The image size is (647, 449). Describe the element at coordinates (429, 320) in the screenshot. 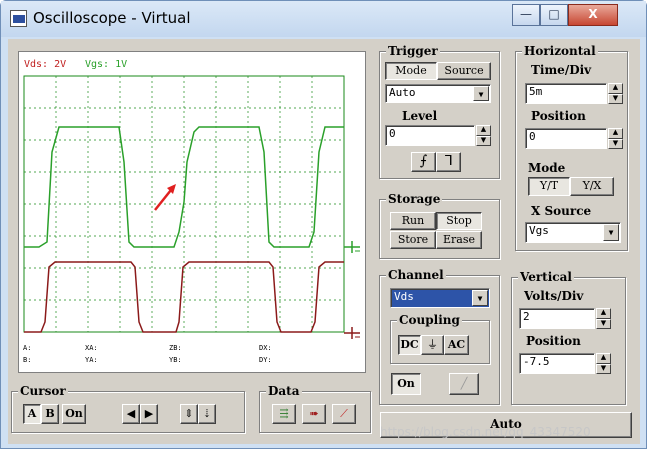

I see `coupling-title: Coupling` at that location.